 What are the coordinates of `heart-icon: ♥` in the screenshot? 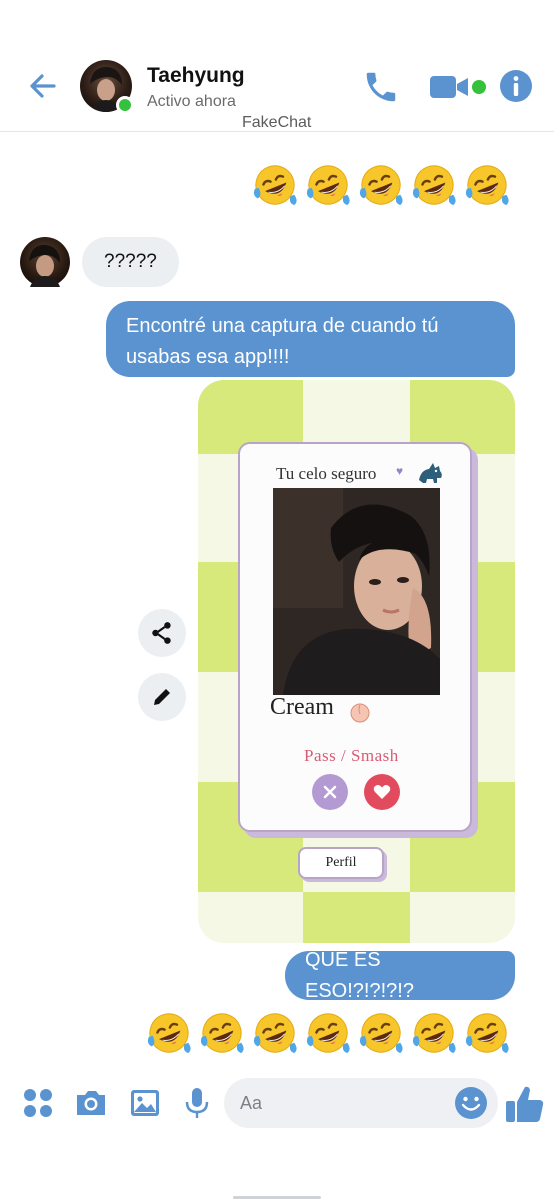 It's located at (400, 471).